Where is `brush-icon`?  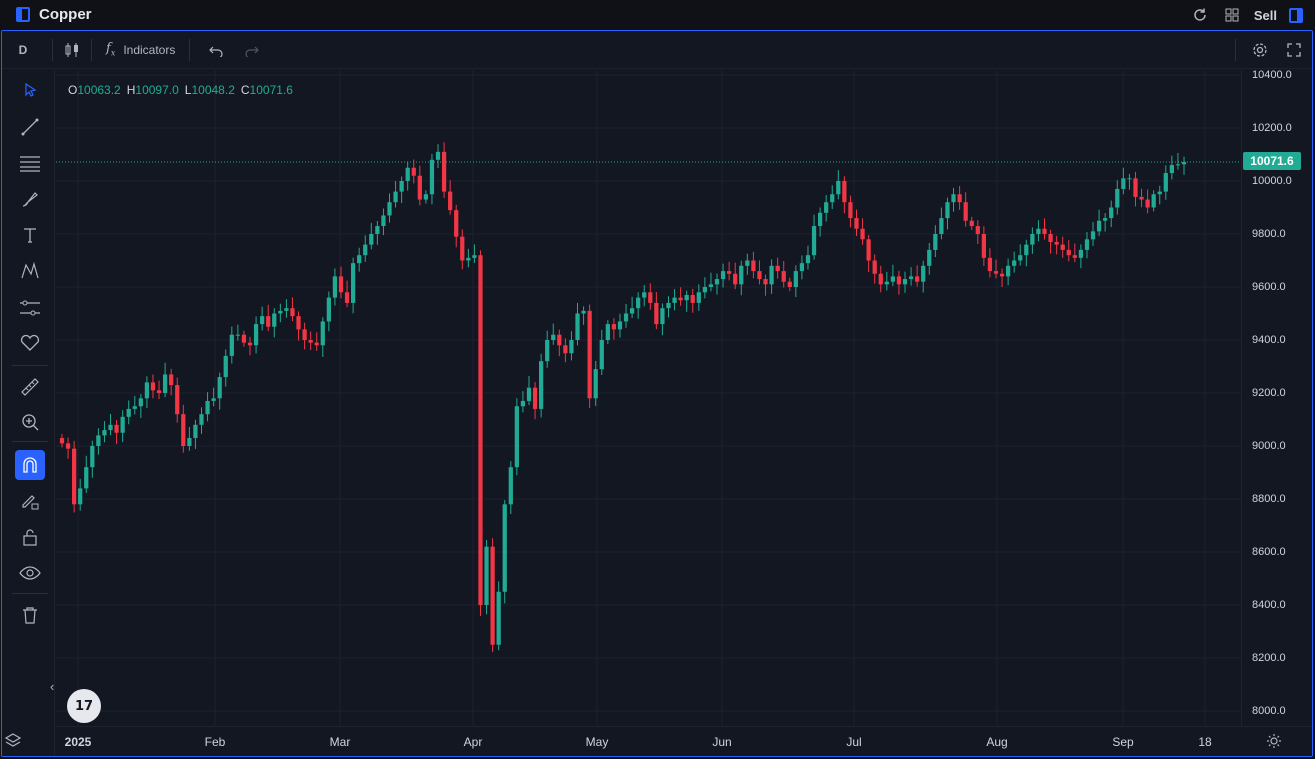 brush-icon is located at coordinates (30, 199).